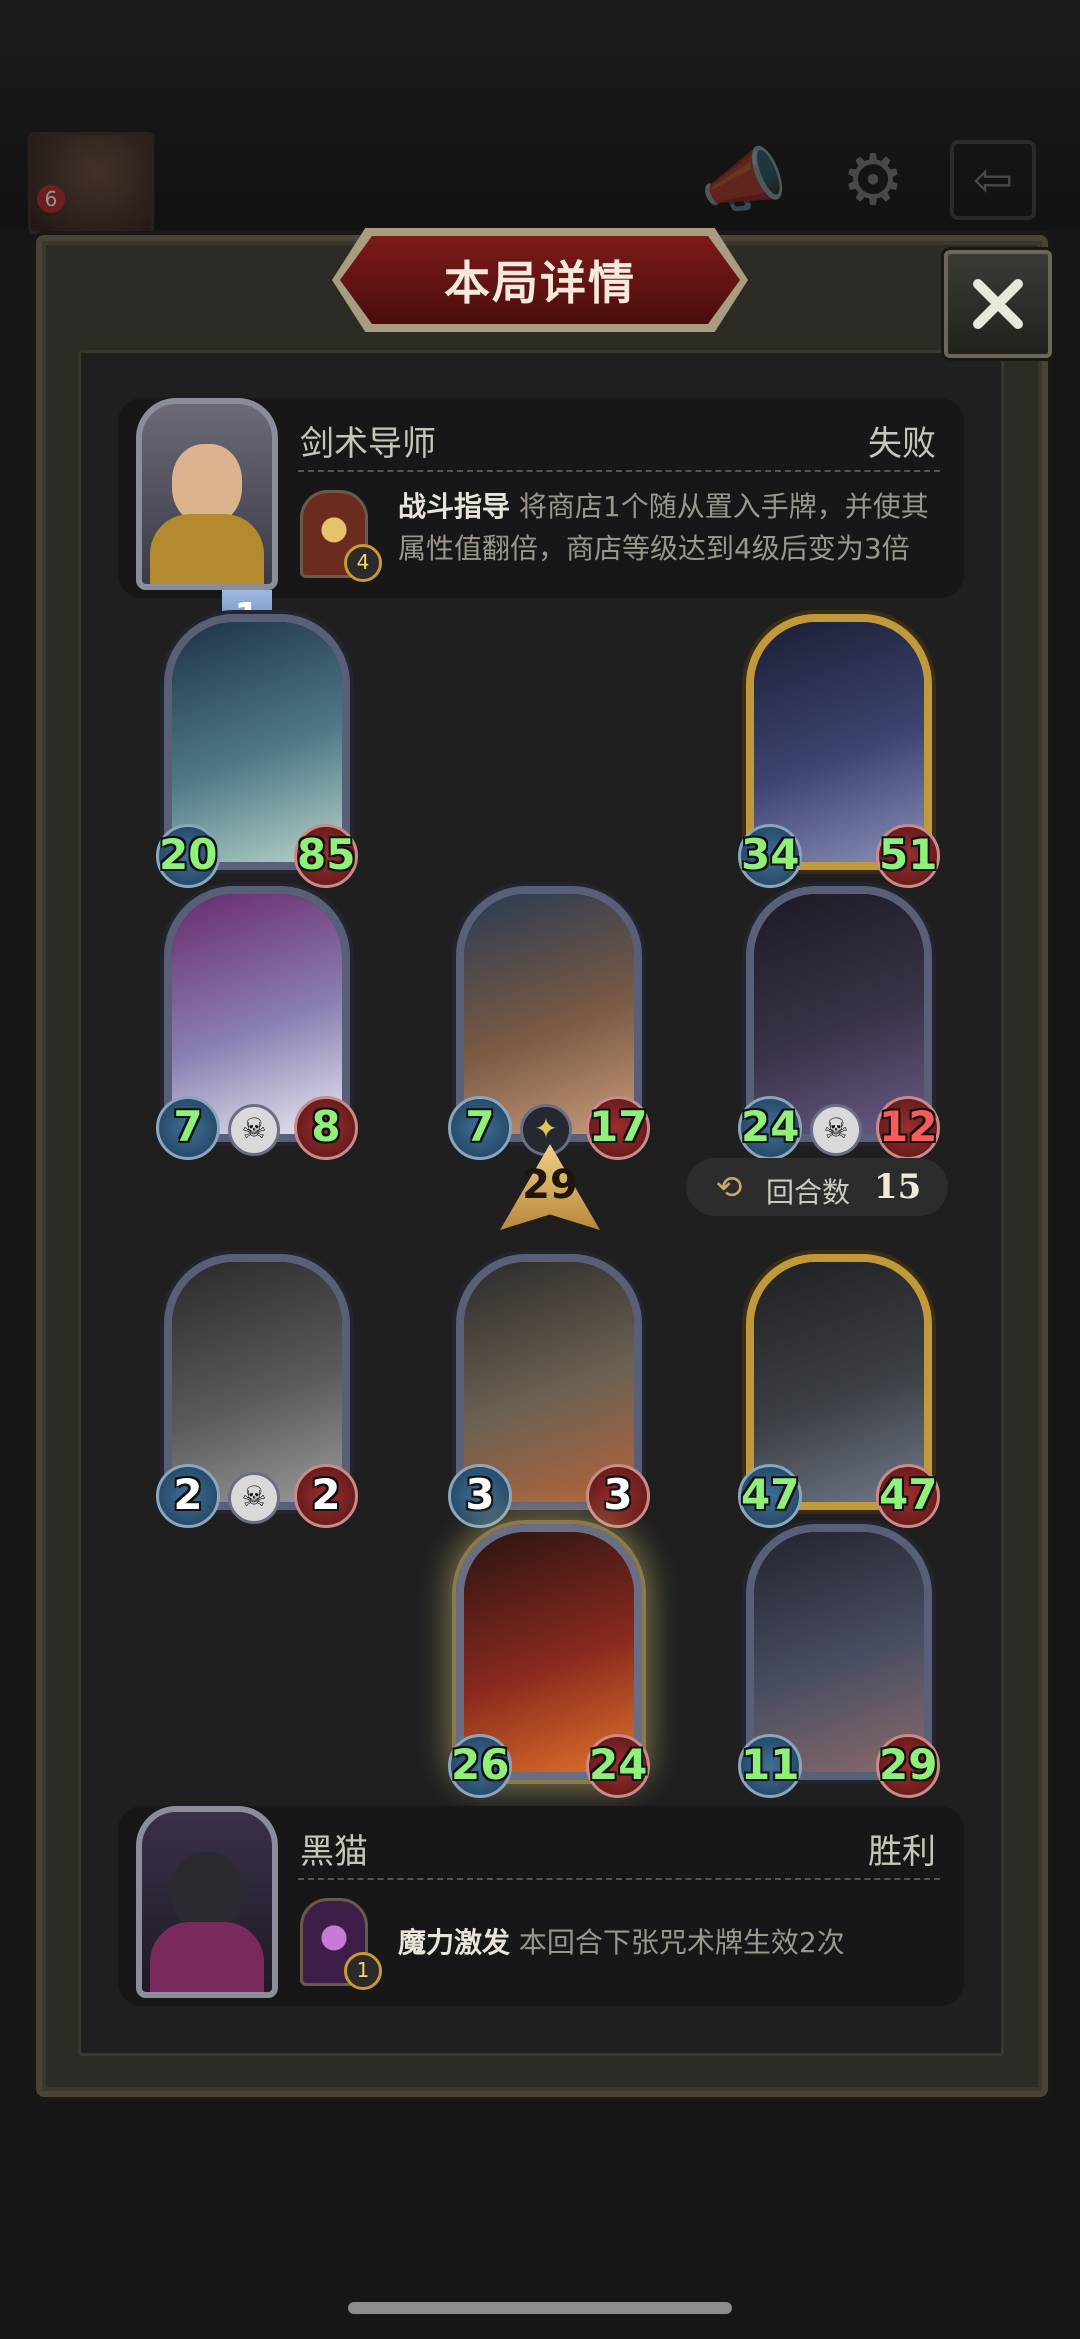  What do you see at coordinates (550, 1185) in the screenshot?
I see `tier-number: 29` at bounding box center [550, 1185].